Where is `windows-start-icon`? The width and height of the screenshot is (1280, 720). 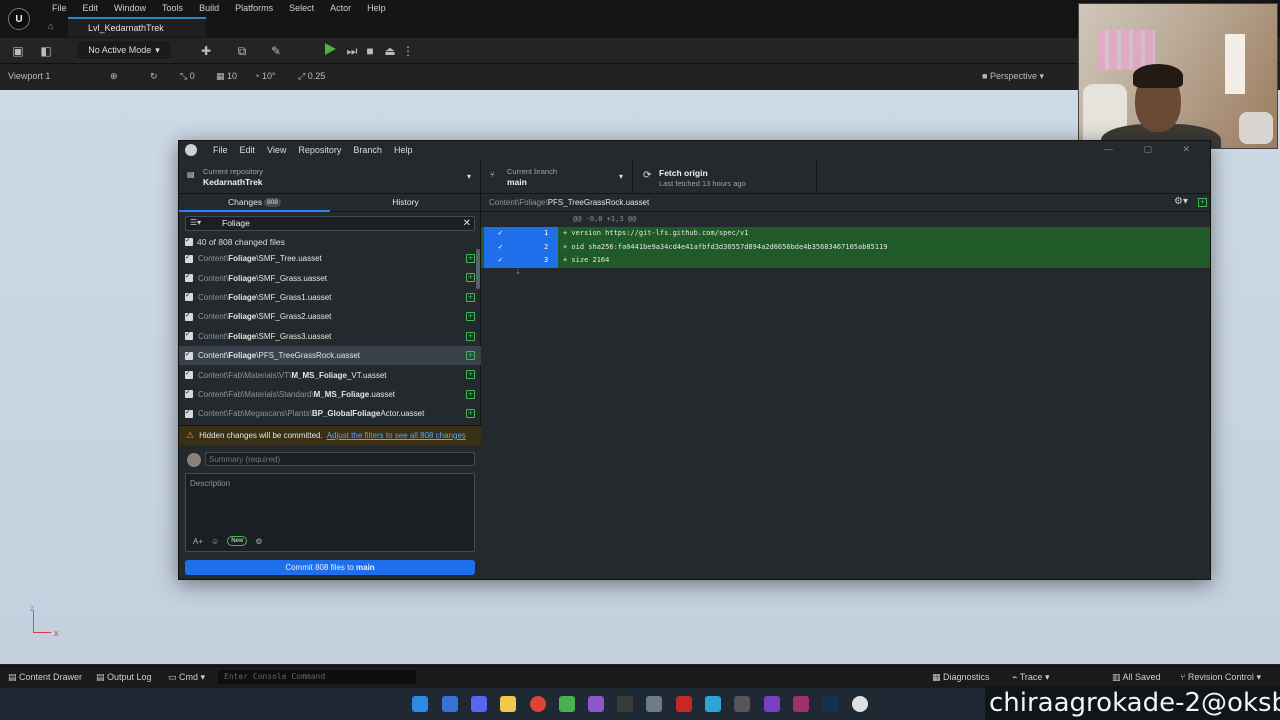 windows-start-icon is located at coordinates (420, 704).